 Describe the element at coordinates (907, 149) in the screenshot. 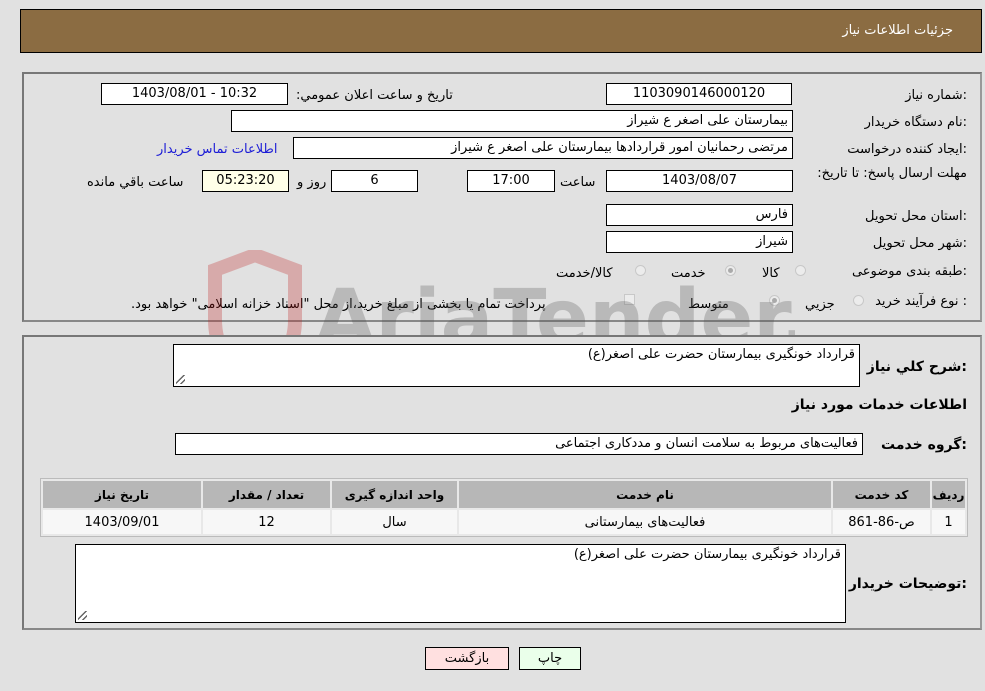

I see `requester-label: ایجاد کننده درخواست:` at that location.